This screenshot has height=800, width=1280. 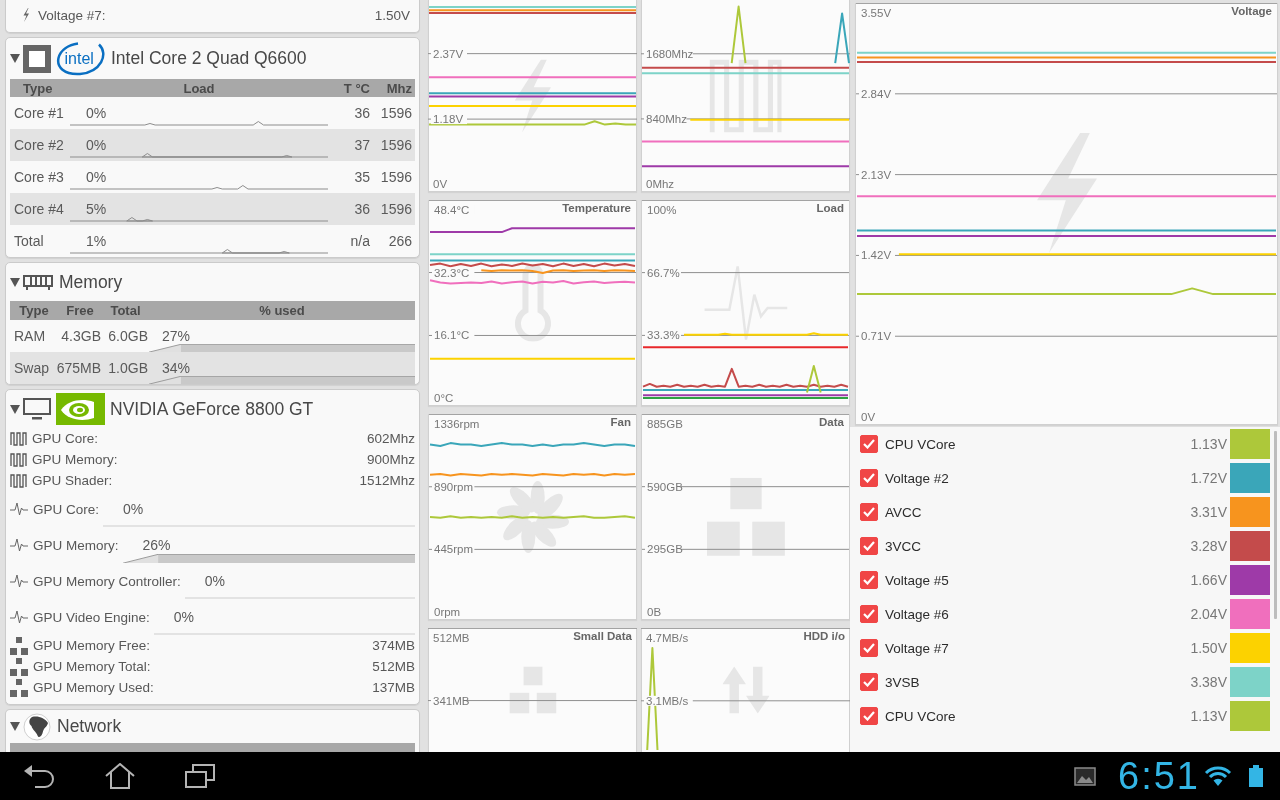 What do you see at coordinates (200, 776) in the screenshot?
I see `recents-icon` at bounding box center [200, 776].